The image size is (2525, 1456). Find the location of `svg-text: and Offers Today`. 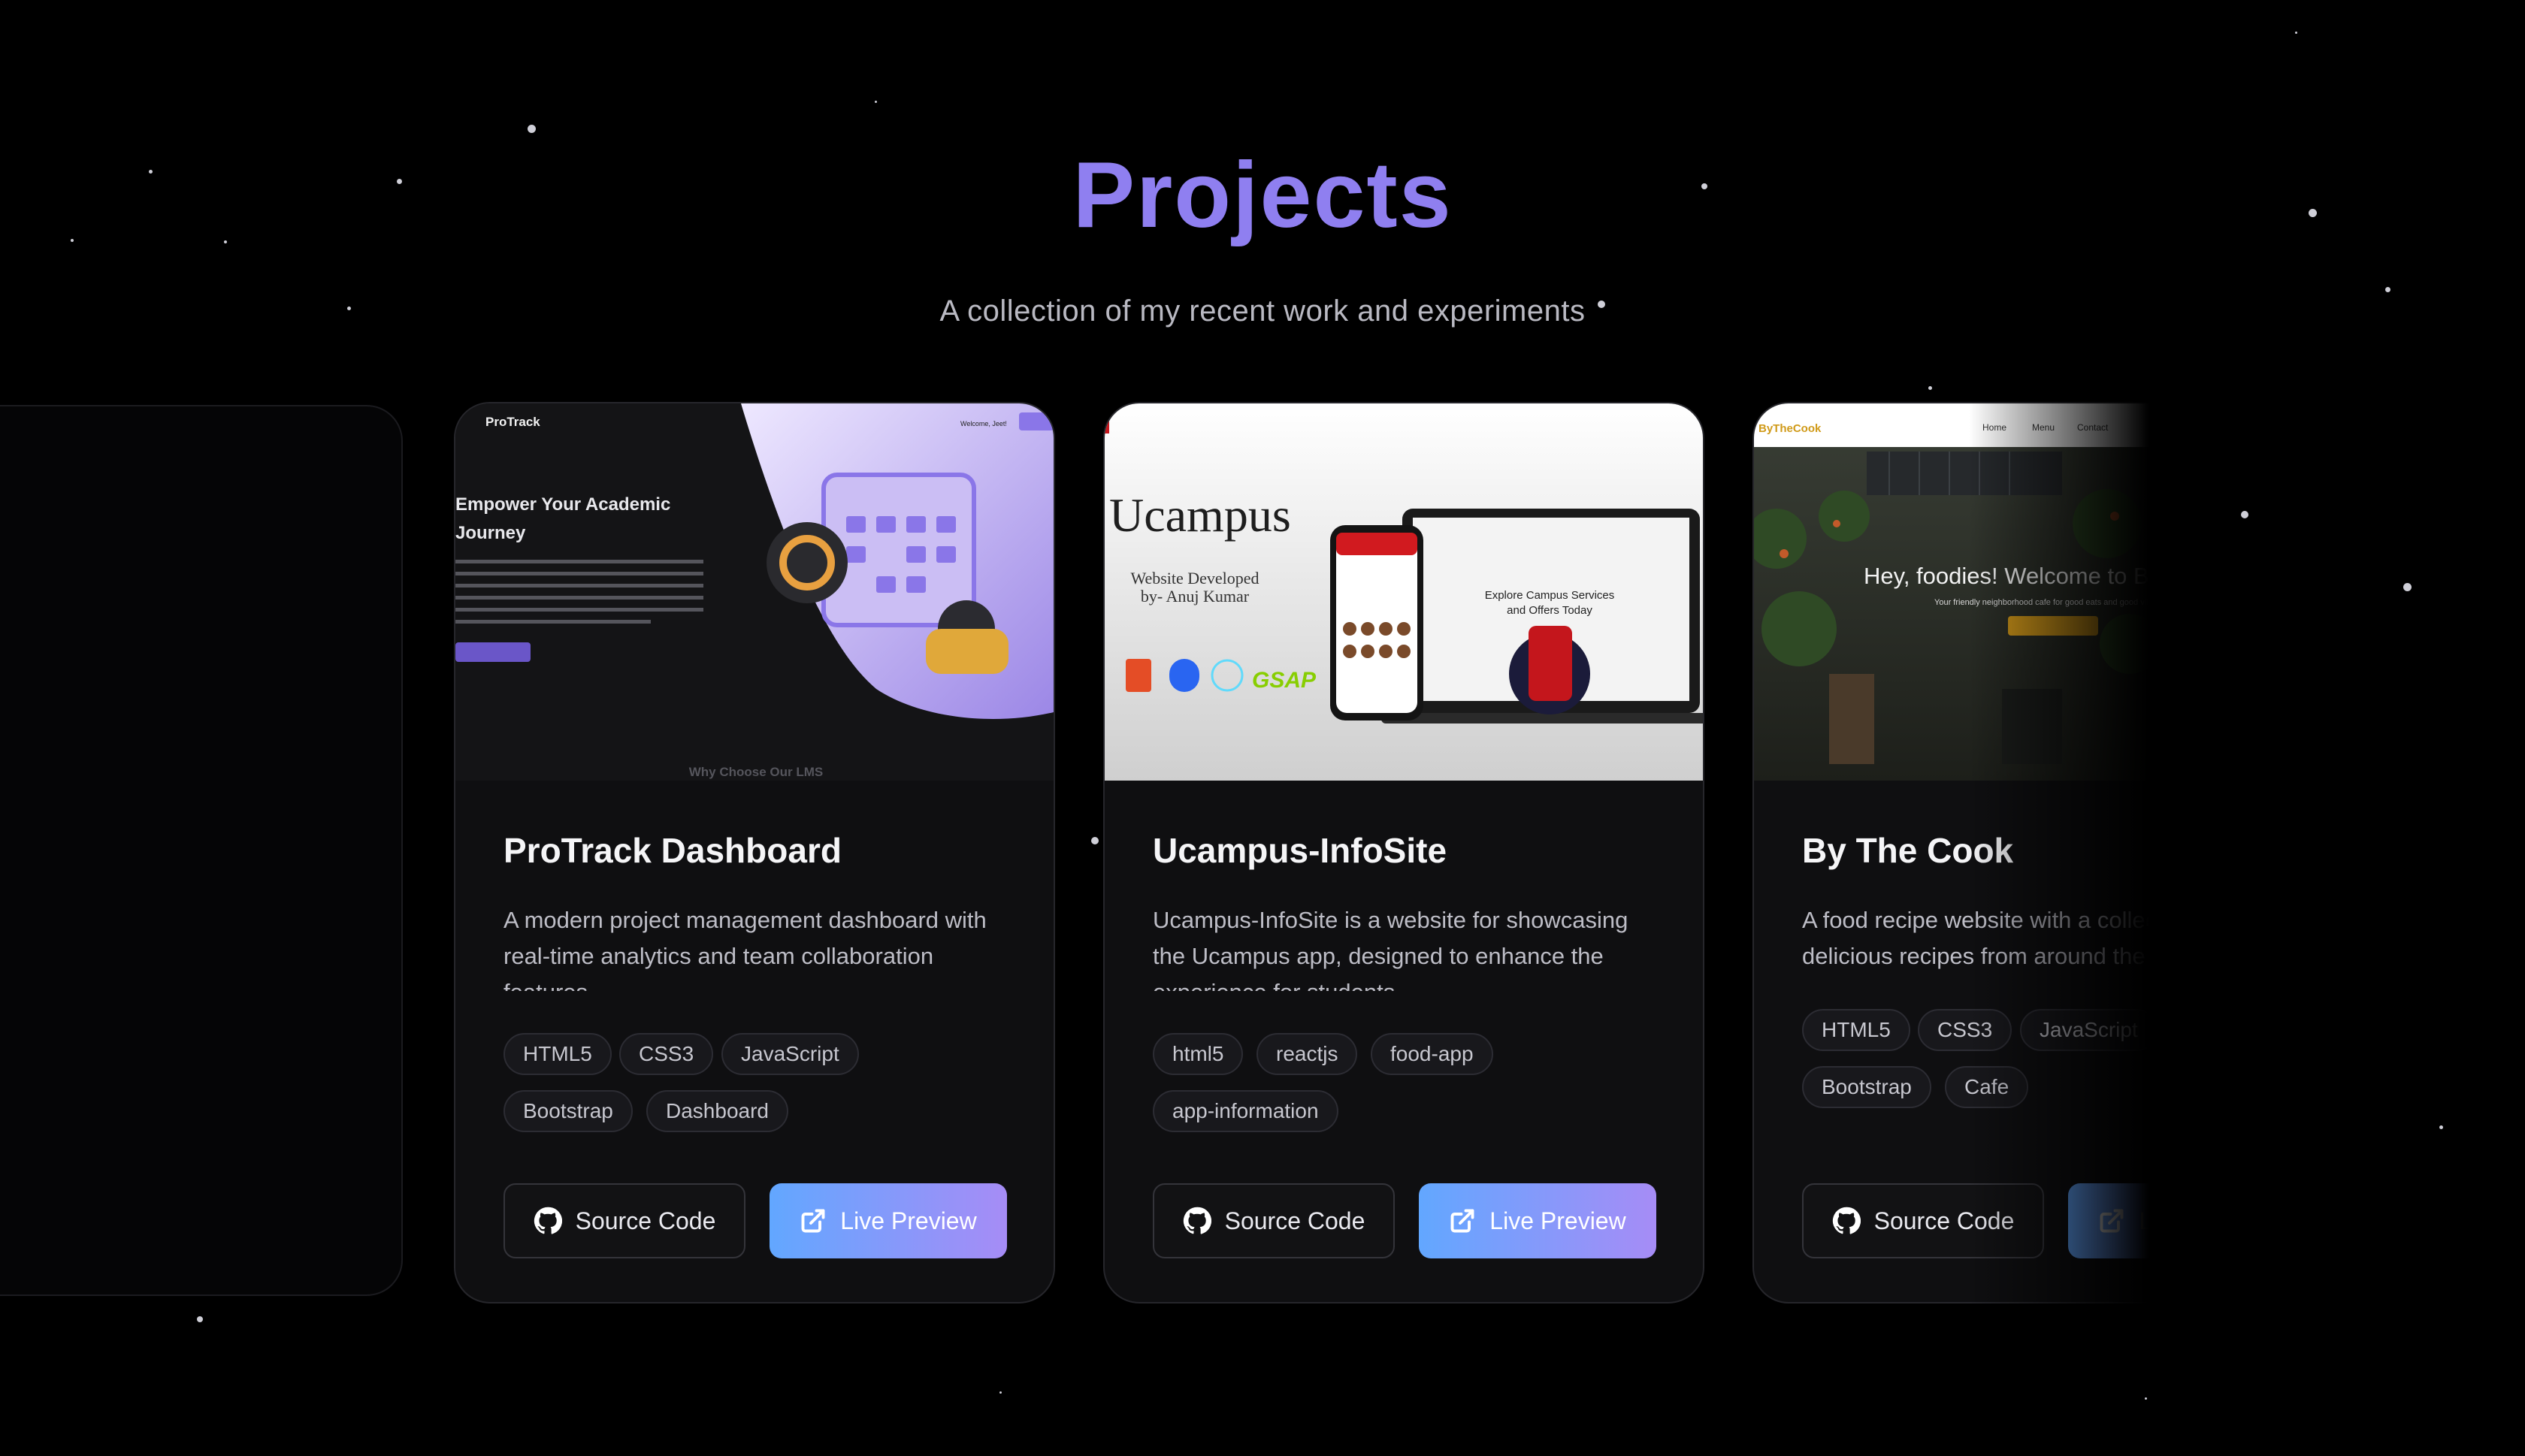

svg-text: and Offers Today is located at coordinates (1550, 610).